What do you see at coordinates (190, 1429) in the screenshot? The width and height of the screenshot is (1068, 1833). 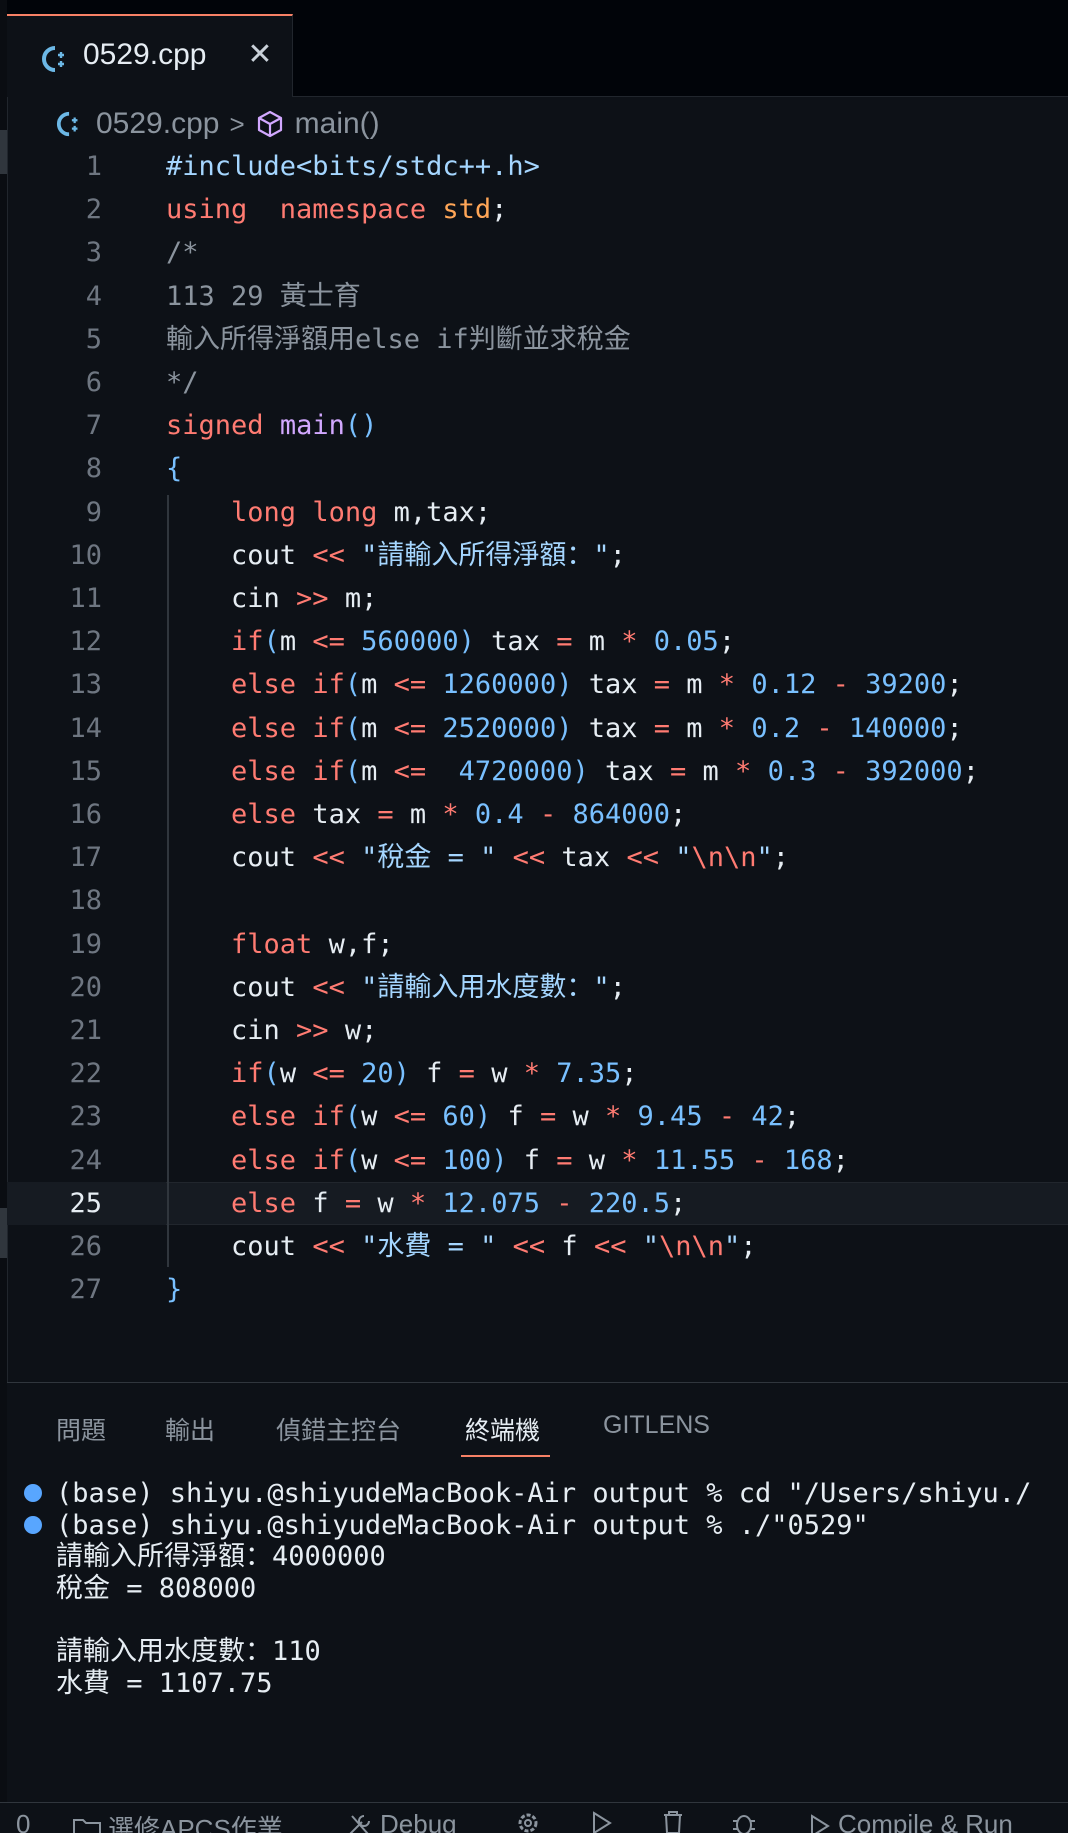 I see `tab-output: 輸出` at bounding box center [190, 1429].